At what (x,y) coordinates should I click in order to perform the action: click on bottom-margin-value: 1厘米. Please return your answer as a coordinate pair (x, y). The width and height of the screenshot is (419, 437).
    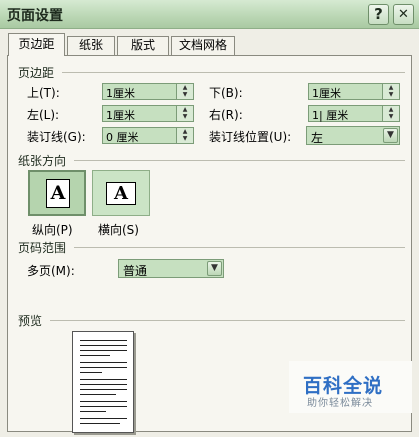
    Looking at the image, I should click on (326, 93).